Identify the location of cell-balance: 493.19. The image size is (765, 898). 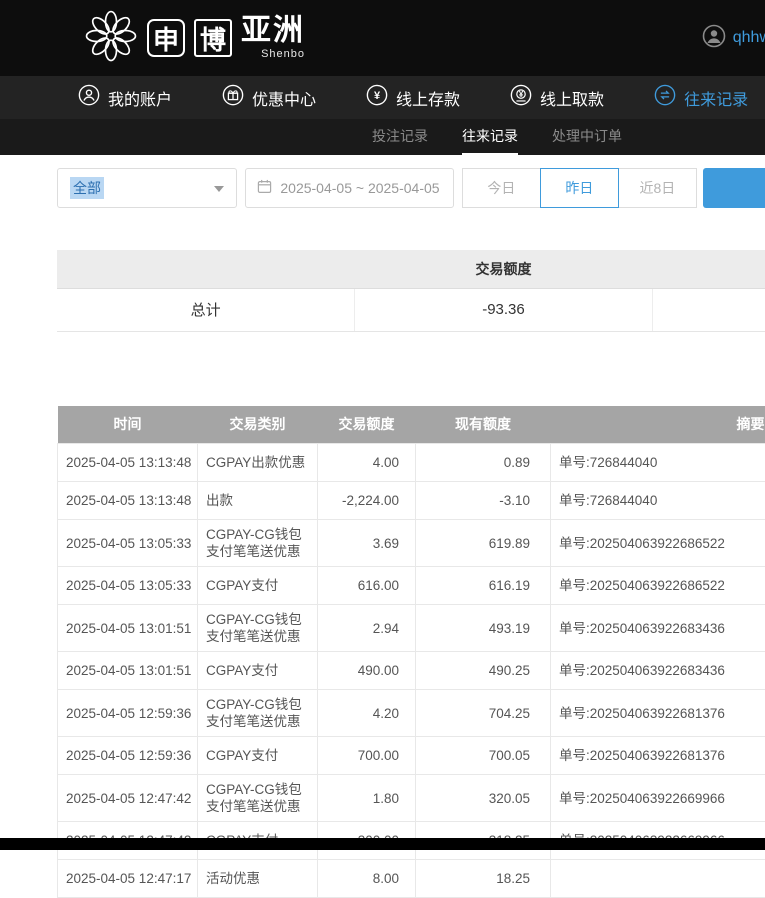
(483, 628).